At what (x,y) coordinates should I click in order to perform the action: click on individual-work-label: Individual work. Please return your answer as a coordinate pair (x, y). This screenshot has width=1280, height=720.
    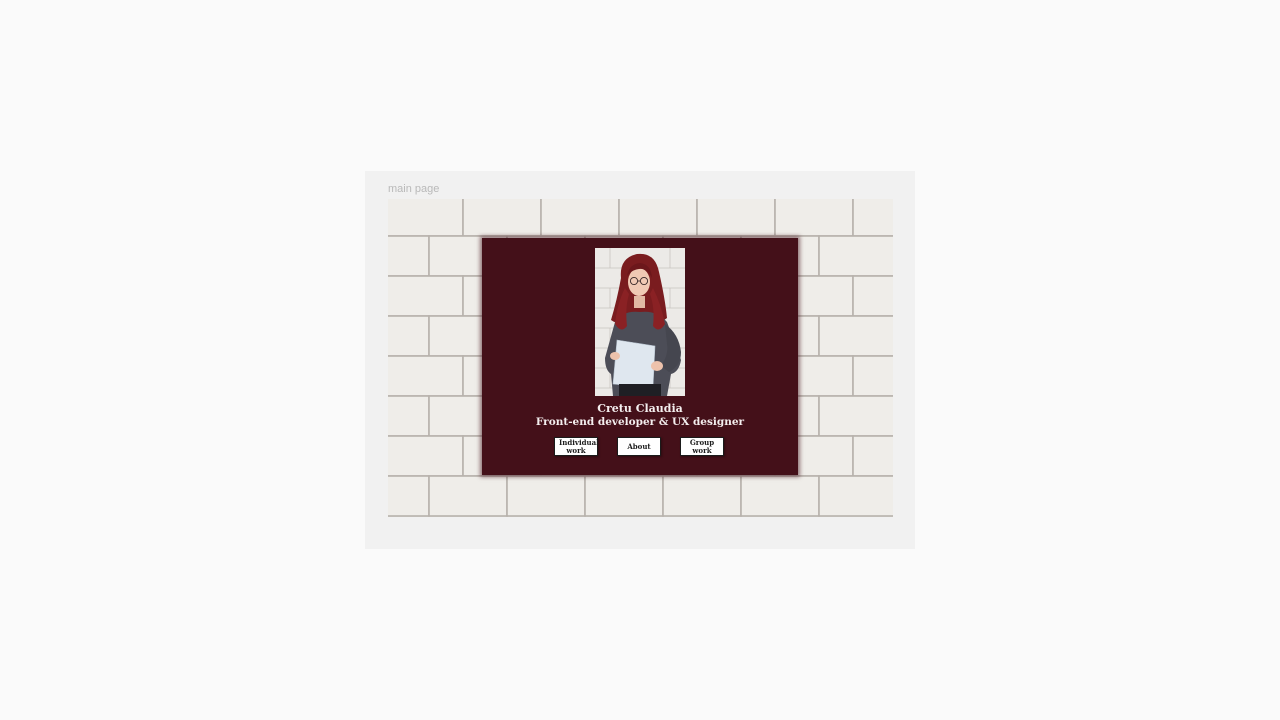
    Looking at the image, I should click on (579, 446).